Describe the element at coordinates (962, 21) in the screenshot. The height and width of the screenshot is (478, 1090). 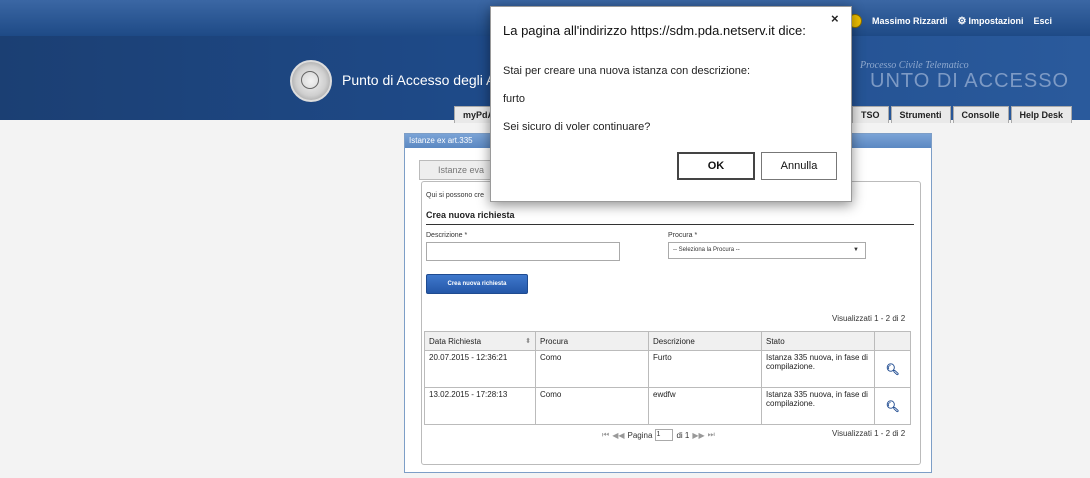
I see `gear-icon: ⚙` at that location.